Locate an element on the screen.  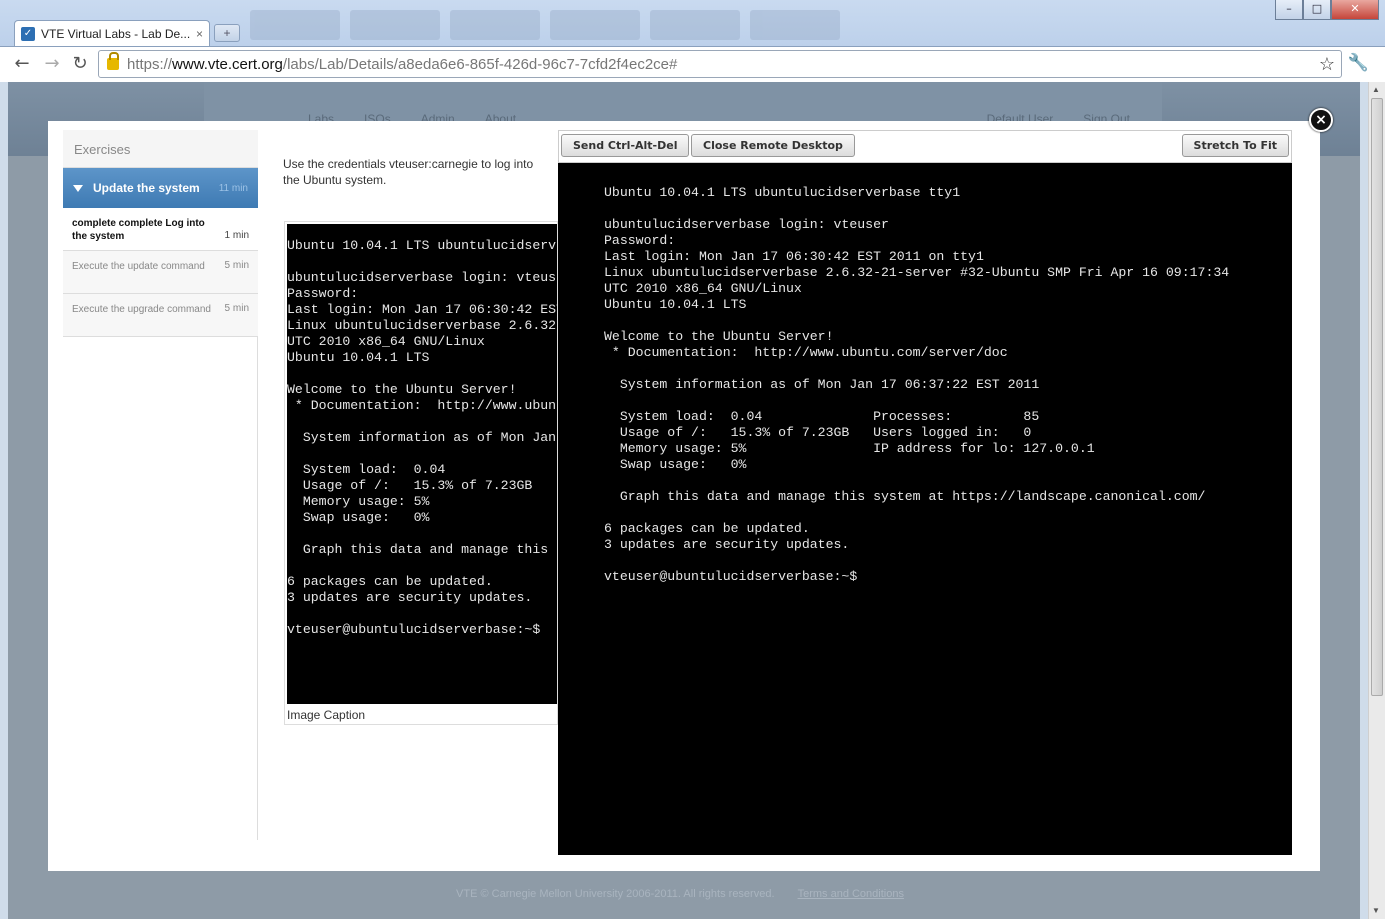
browser-tab: ✓ VTE Virtual Labs - Lab De... × is located at coordinates (112, 33).